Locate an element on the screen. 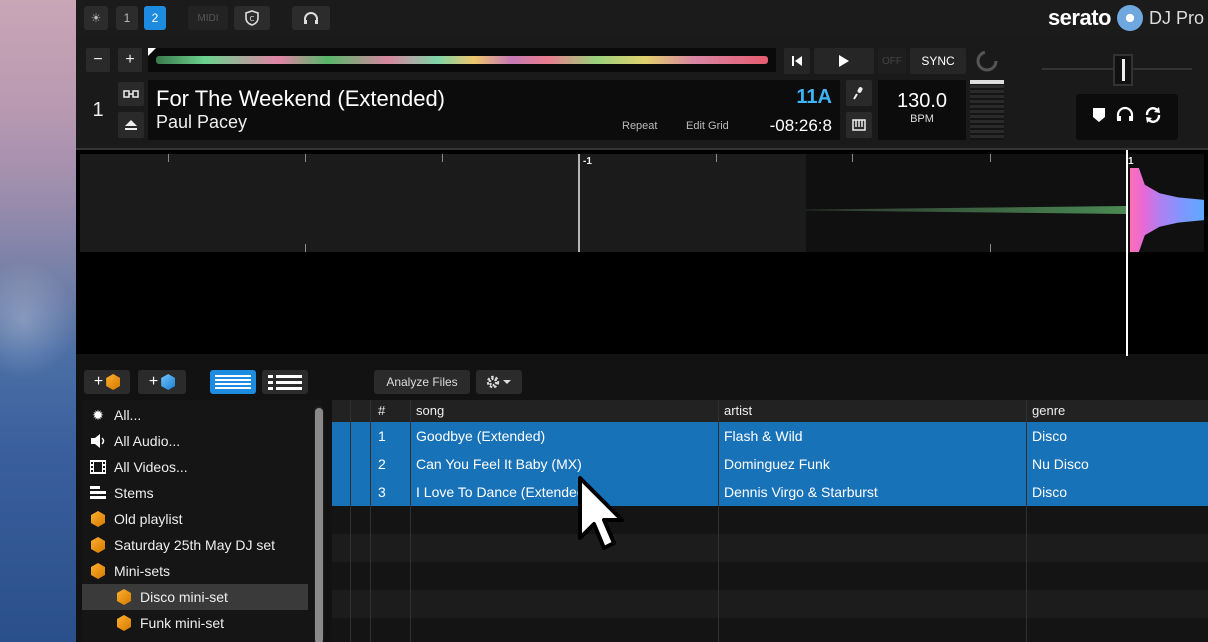 This screenshot has width=1208, height=642. row-song: I Love To Dance (Extended) is located at coordinates (503, 492).